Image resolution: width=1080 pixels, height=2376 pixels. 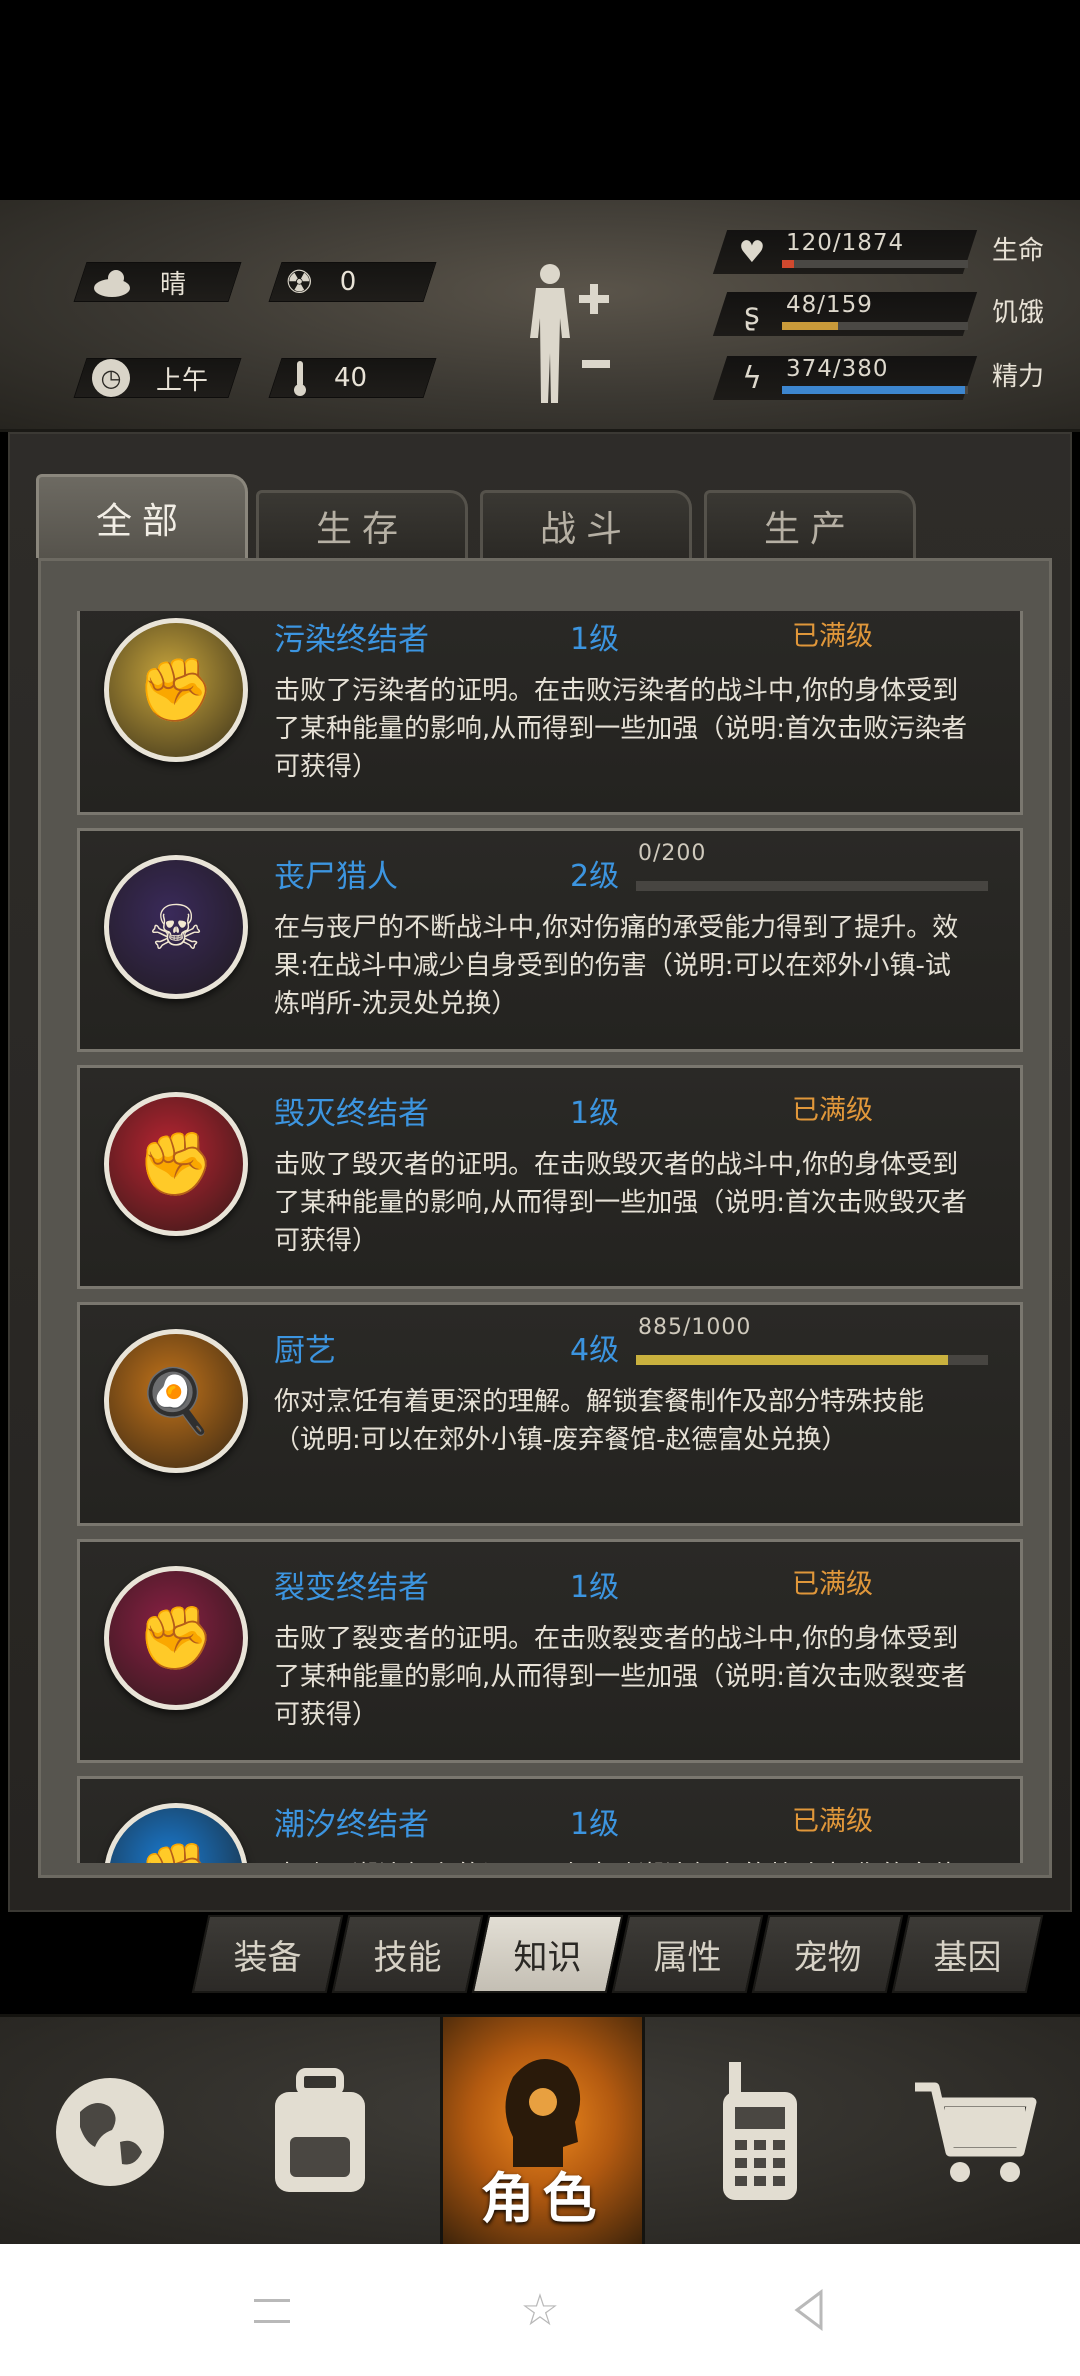 What do you see at coordinates (173, 284) in the screenshot?
I see `weather-label: 晴` at bounding box center [173, 284].